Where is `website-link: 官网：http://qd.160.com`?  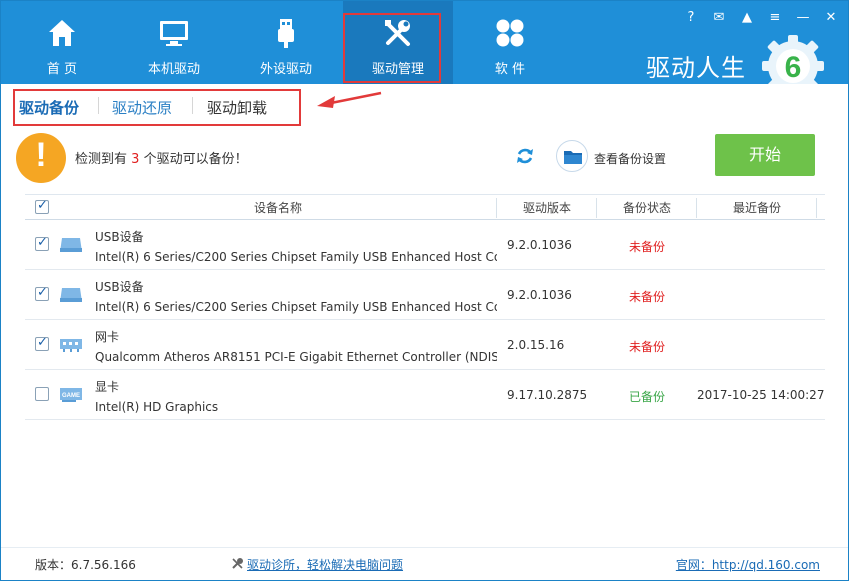 website-link: 官网：http://qd.160.com is located at coordinates (748, 564).